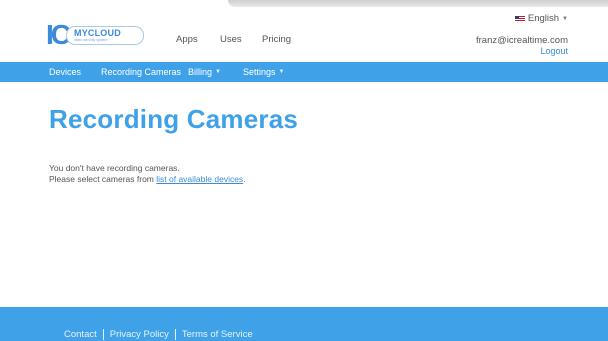 This screenshot has height=341, width=608. I want to click on footer-links: Contact Privacy Policy Terms of Service, so click(158, 334).